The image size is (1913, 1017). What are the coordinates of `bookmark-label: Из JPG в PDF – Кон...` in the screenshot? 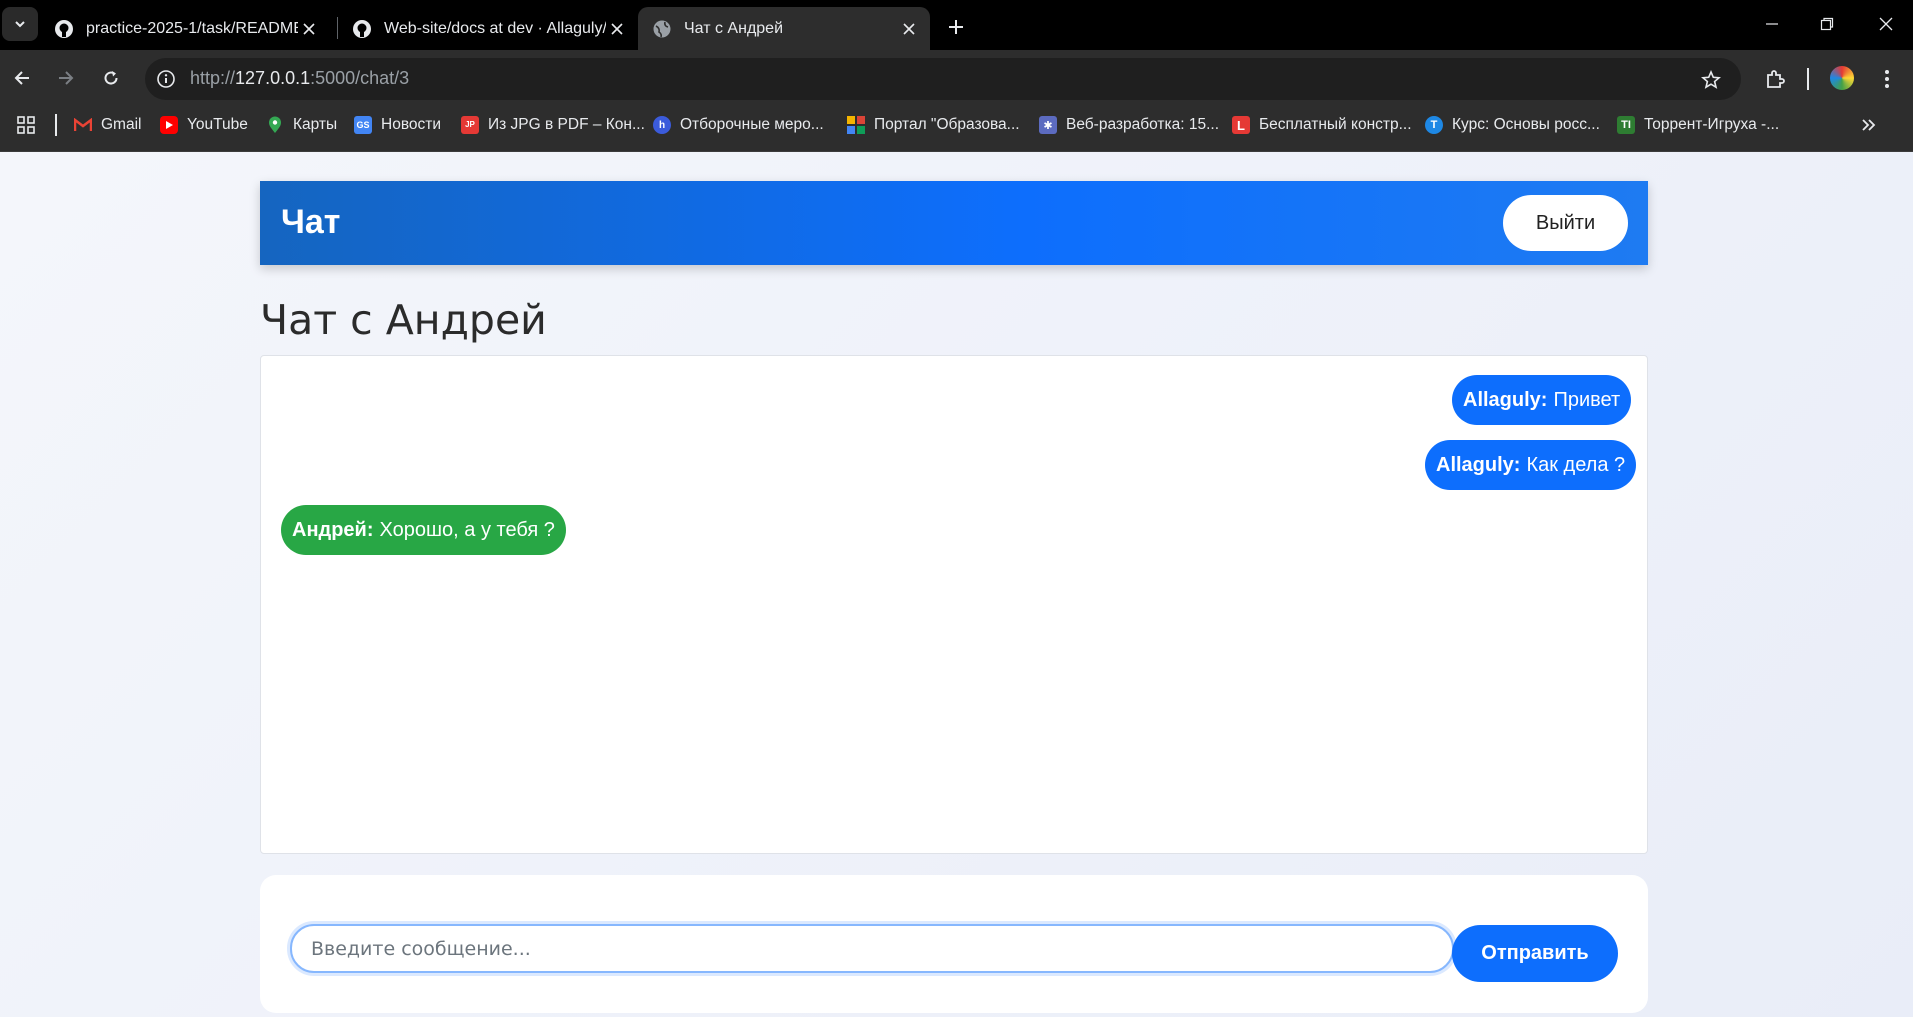 It's located at (566, 124).